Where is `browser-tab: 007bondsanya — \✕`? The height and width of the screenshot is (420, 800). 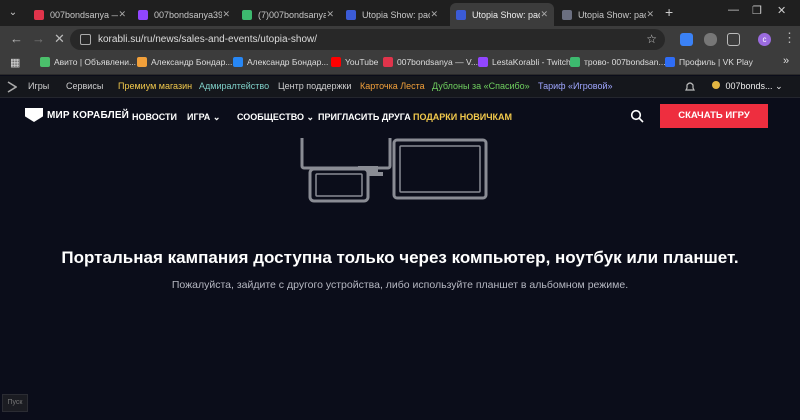 browser-tab: 007bondsanya — \✕ is located at coordinates (80, 14).